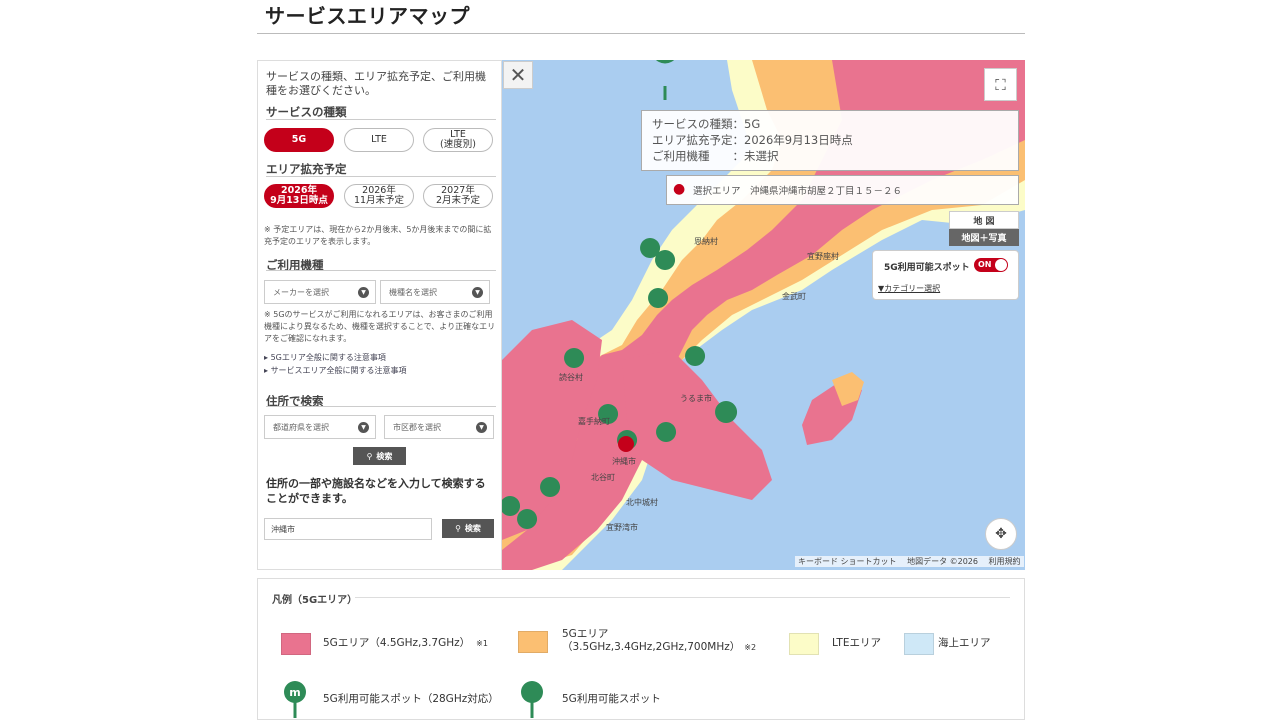  What do you see at coordinates (381, 119) in the screenshot?
I see `service-rule` at bounding box center [381, 119].